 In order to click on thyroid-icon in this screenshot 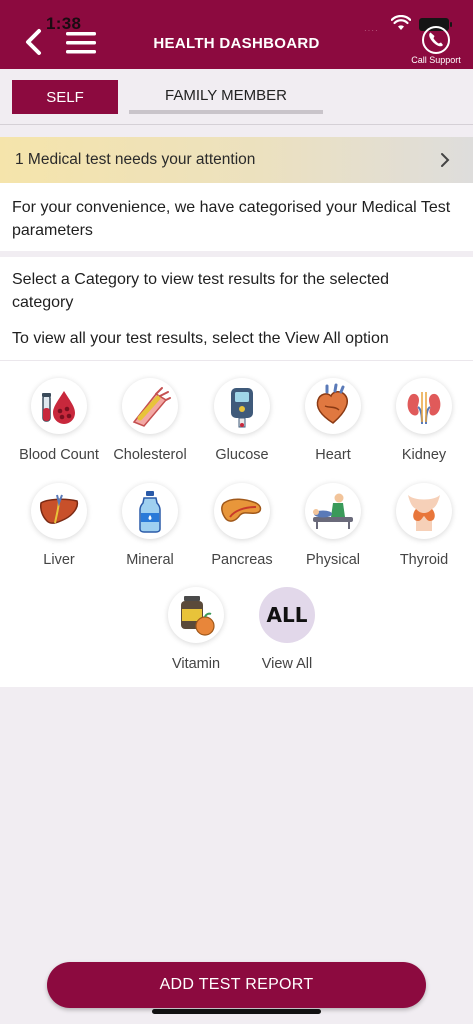, I will do `click(424, 511)`.